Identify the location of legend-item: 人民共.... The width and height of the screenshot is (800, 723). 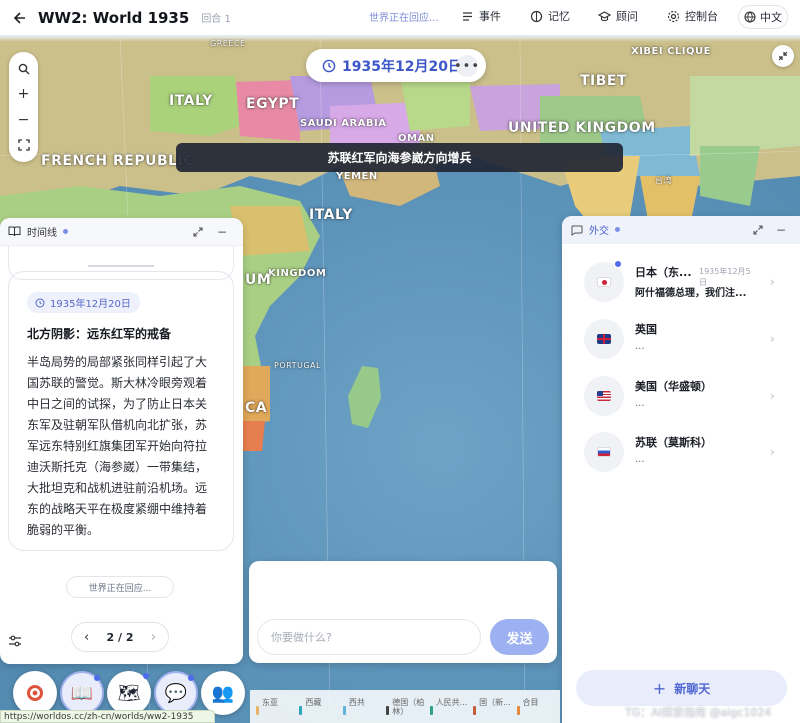
(451, 706).